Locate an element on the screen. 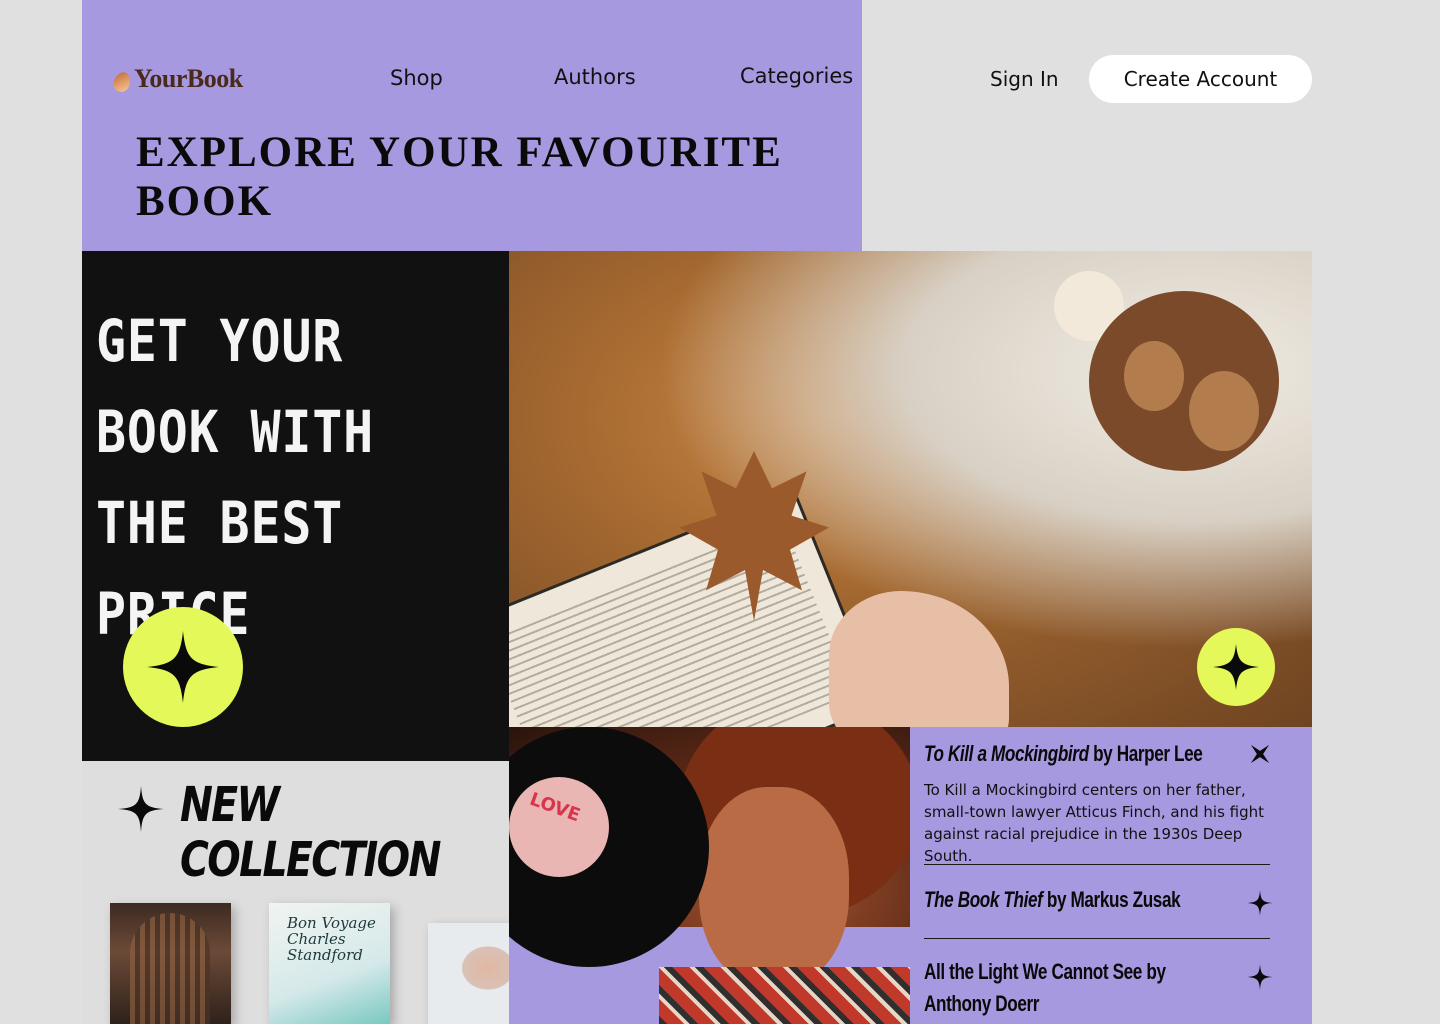 This screenshot has height=1024, width=1440. page-headline: EXPLORE YOUR FAVOURITE BOOK is located at coordinates (459, 177).